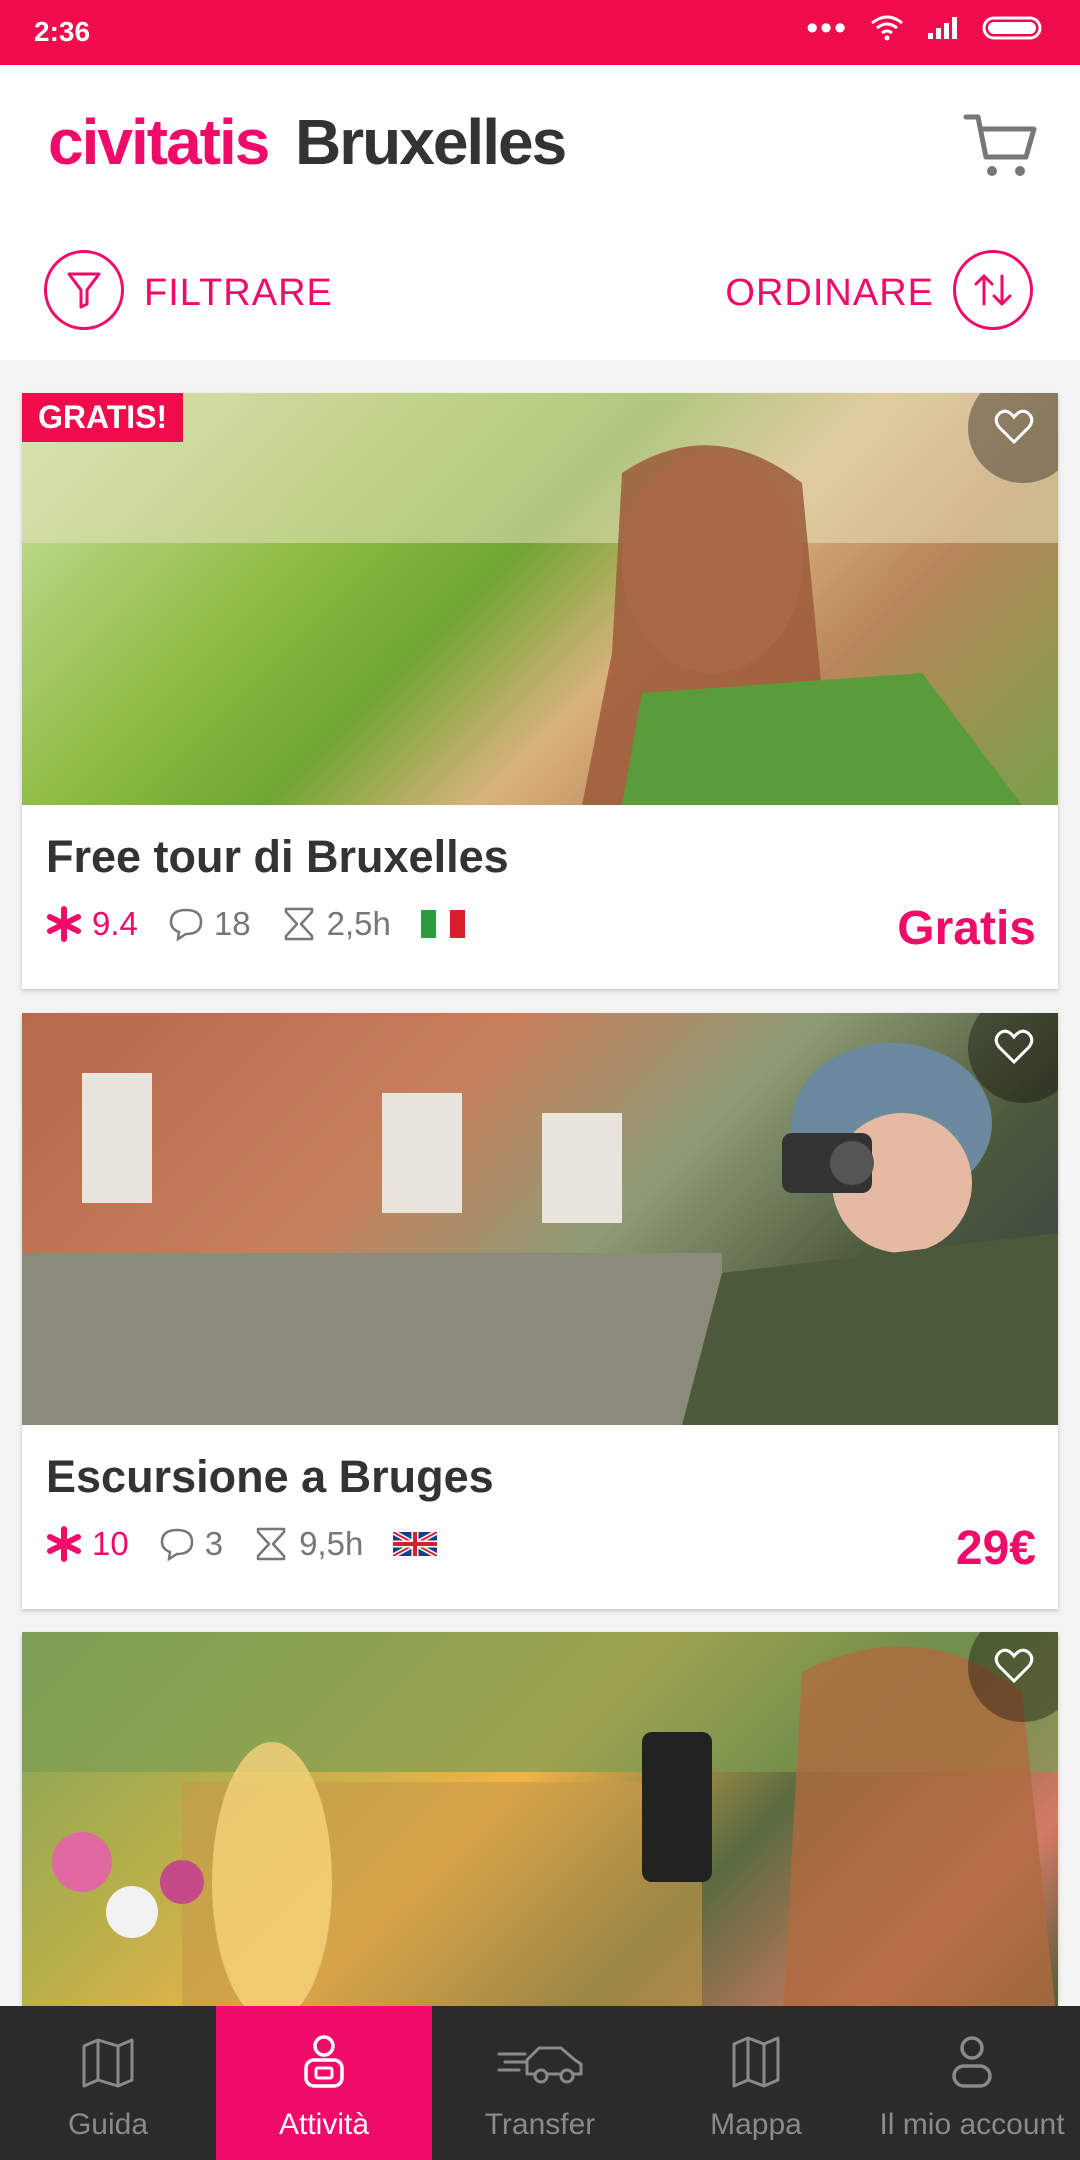 Image resolution: width=1080 pixels, height=2160 pixels. Describe the element at coordinates (62, 31) in the screenshot. I see `status-time: 2:36` at that location.